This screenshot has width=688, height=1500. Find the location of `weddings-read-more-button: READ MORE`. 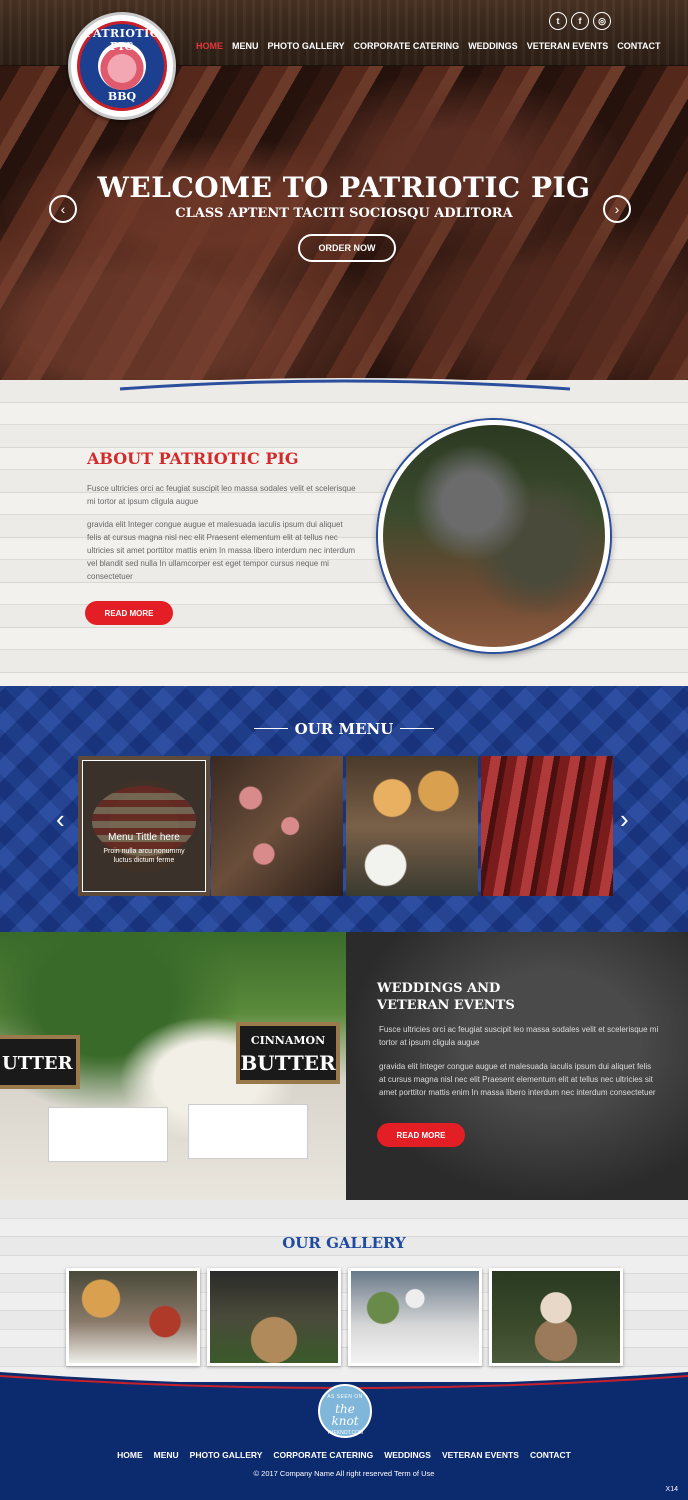

weddings-read-more-button: READ MORE is located at coordinates (421, 1135).